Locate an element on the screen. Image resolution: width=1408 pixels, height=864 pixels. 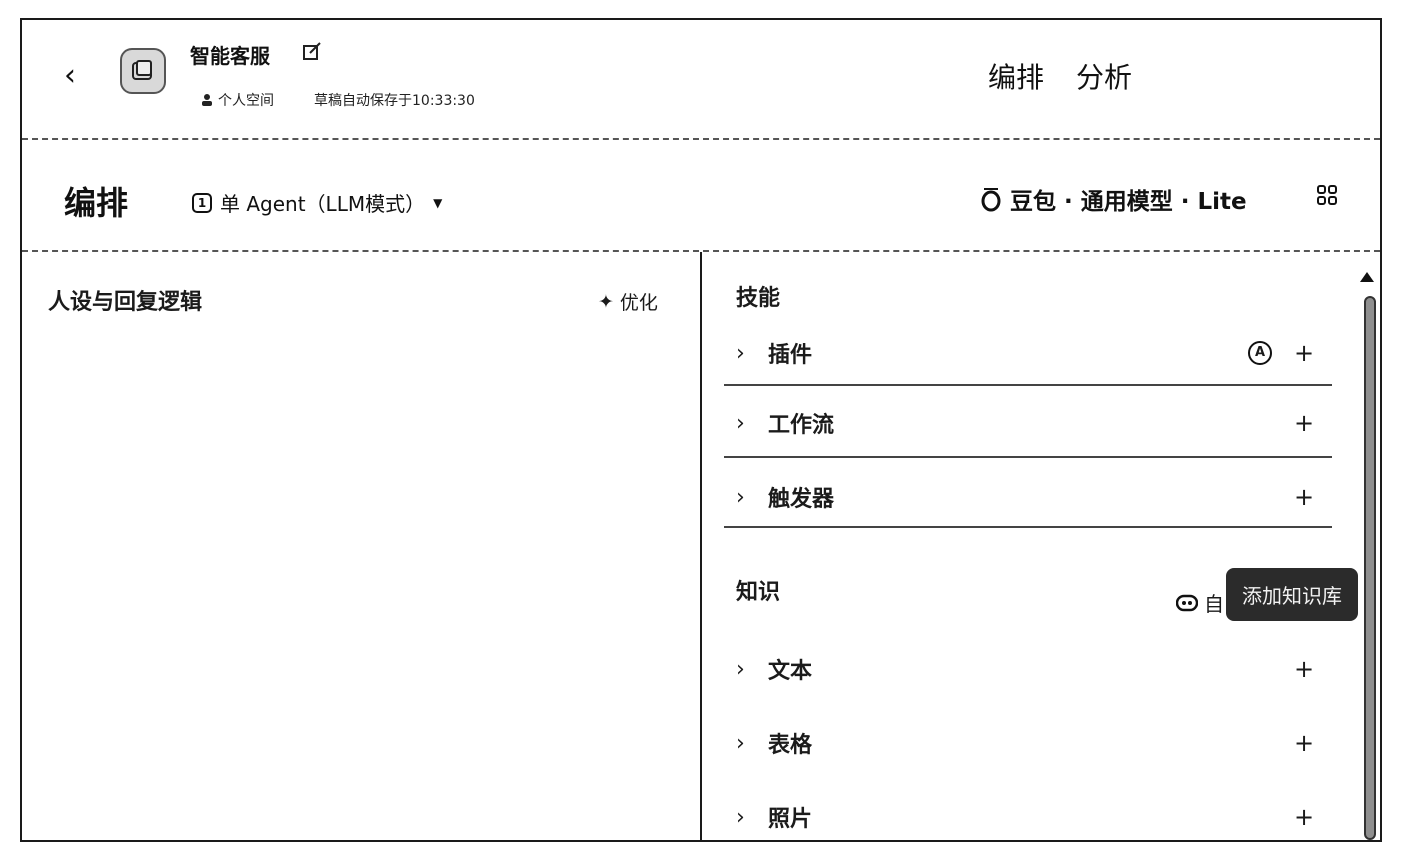
grid-icon is located at coordinates (1327, 195).